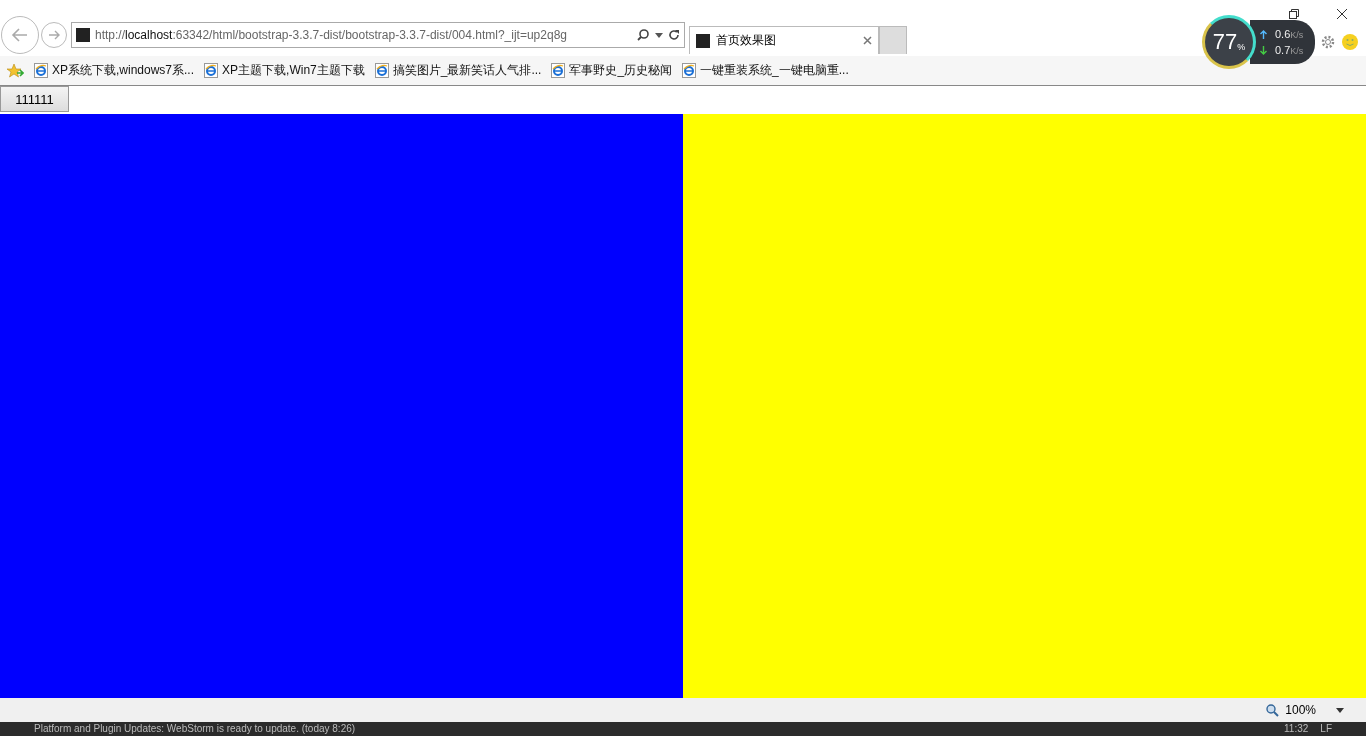  What do you see at coordinates (15, 70) in the screenshot?
I see `favorites-star-icon` at bounding box center [15, 70].